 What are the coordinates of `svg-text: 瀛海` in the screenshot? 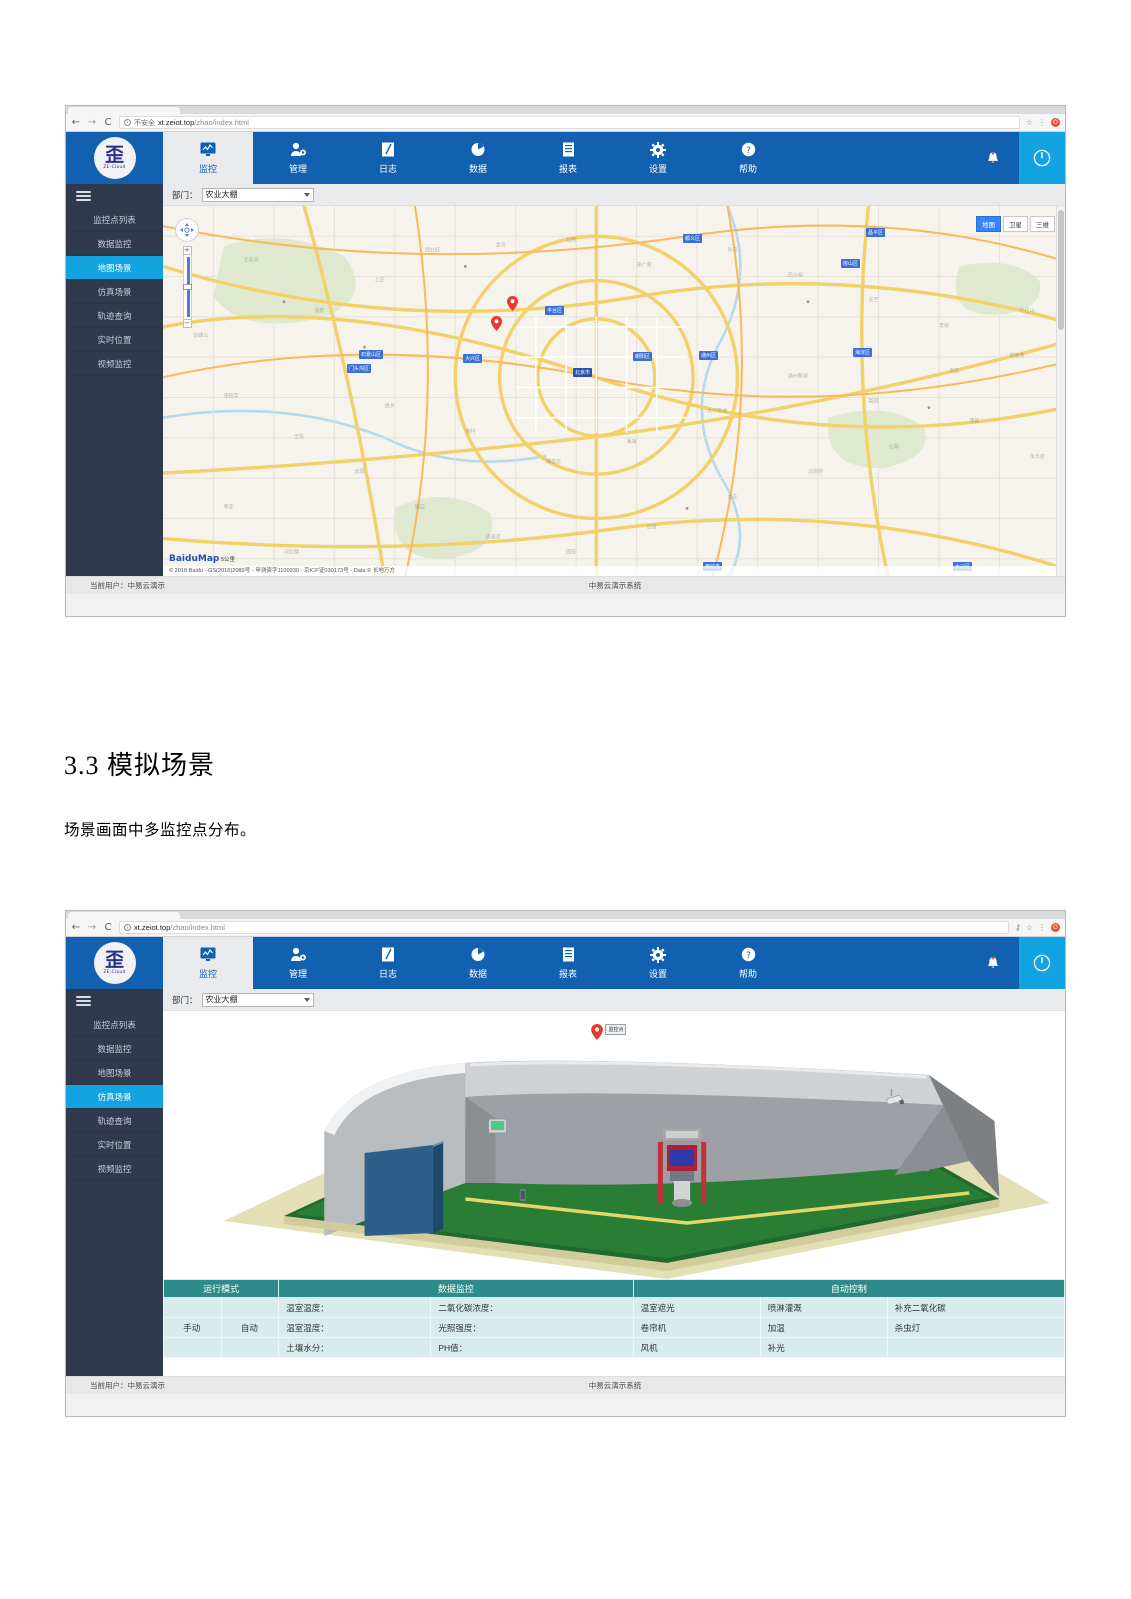 It's located at (632, 441).